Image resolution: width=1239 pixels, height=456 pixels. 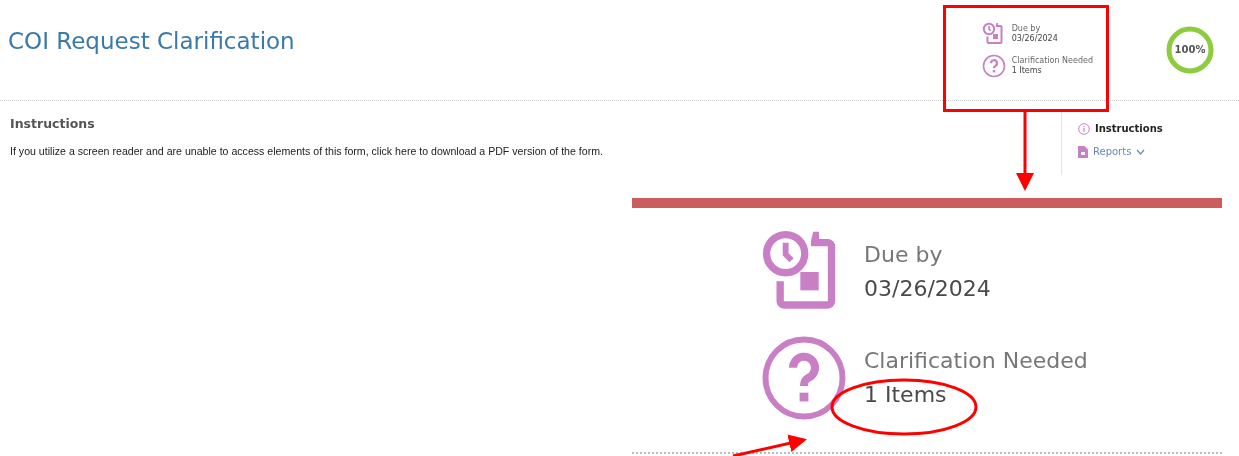 What do you see at coordinates (1112, 151) in the screenshot?
I see `sidebar-item: Reports` at bounding box center [1112, 151].